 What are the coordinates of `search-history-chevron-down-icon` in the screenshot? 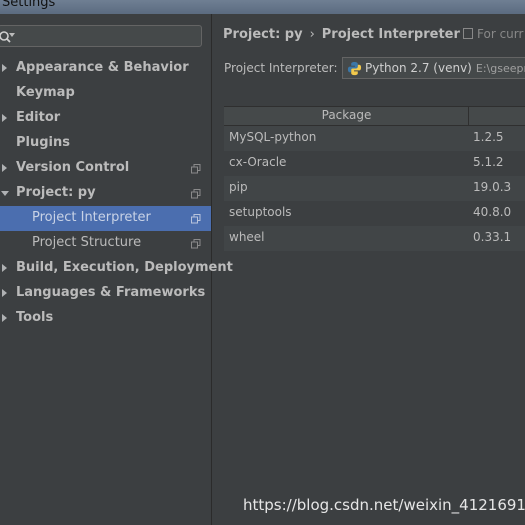 It's located at (12, 35).